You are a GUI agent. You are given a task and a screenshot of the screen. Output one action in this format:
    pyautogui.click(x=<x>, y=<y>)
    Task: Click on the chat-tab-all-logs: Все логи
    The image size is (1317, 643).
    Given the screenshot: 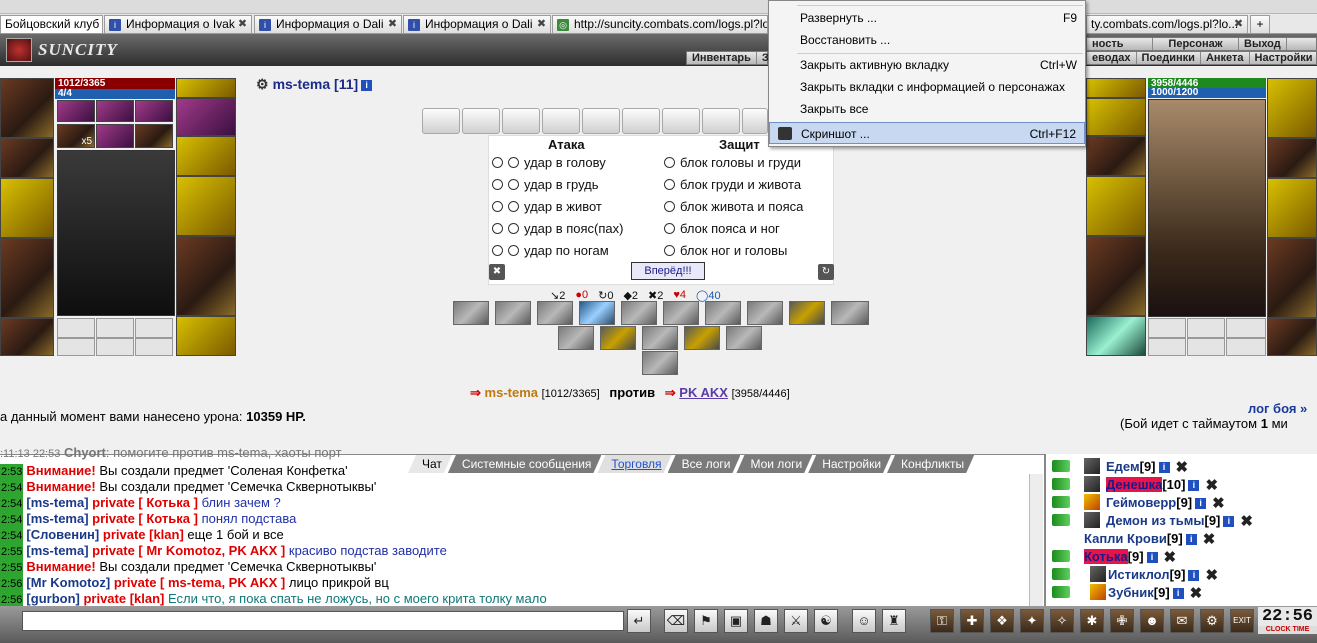 What is the action you would take?
    pyautogui.click(x=704, y=464)
    